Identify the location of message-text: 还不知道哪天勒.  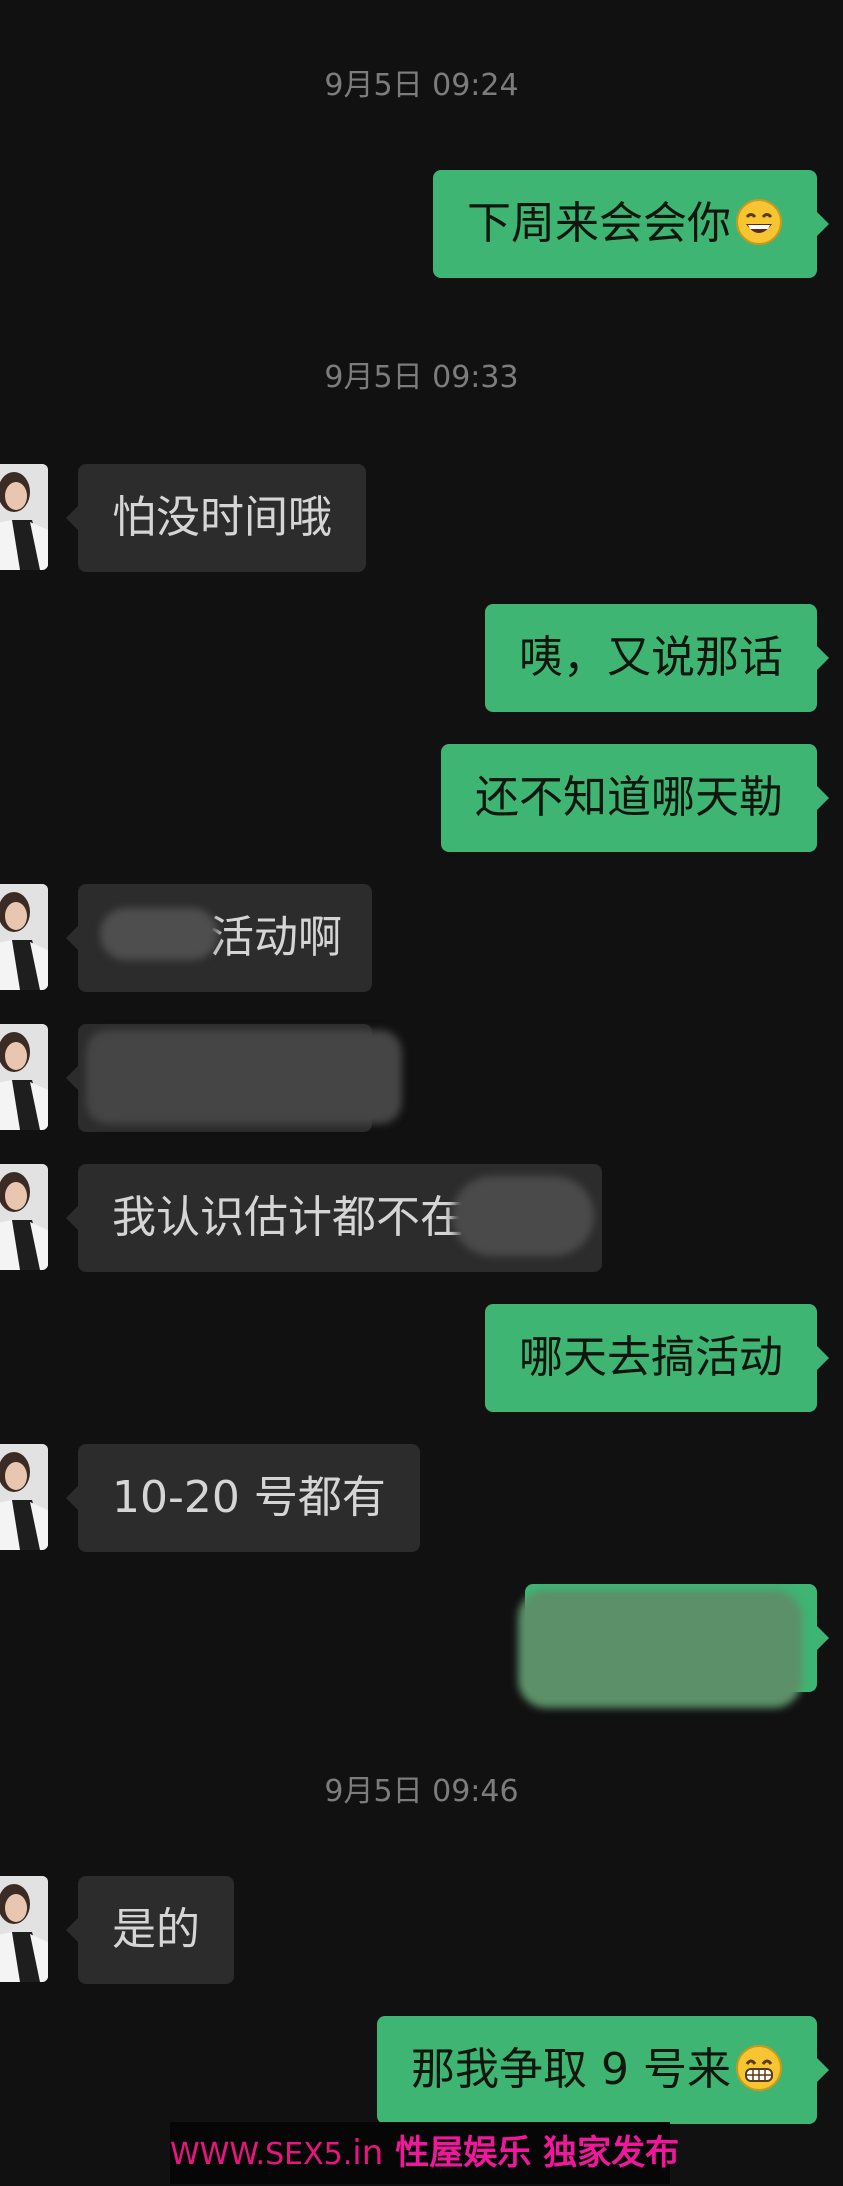
(629, 797).